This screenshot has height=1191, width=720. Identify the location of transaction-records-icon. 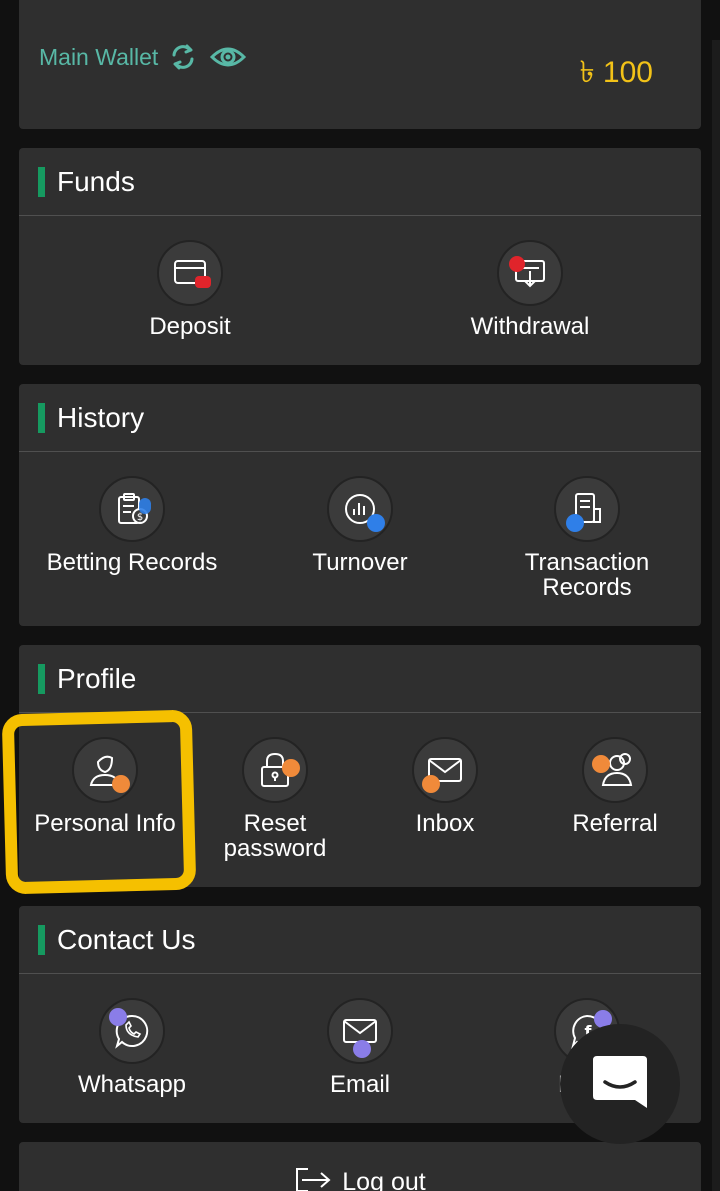
(587, 509).